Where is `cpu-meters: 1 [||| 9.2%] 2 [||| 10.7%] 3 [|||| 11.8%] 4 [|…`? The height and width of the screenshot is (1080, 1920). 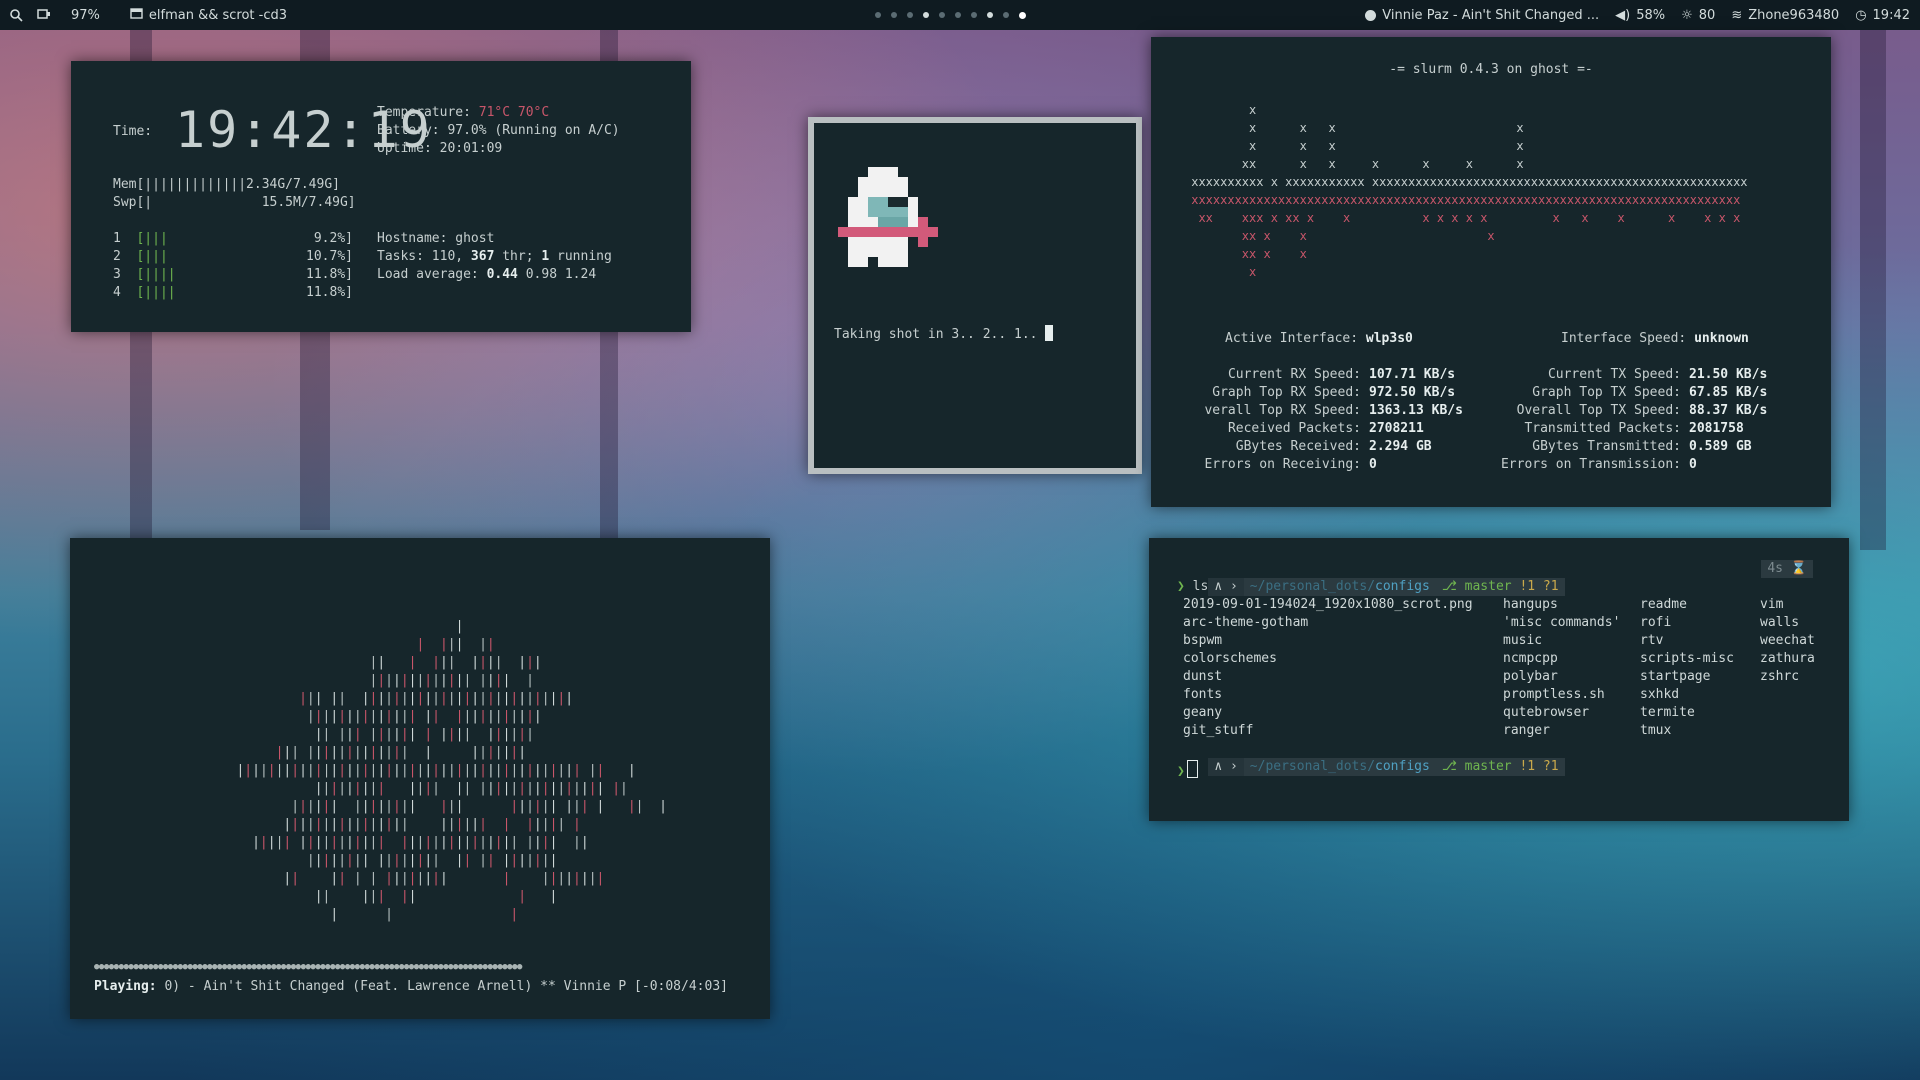
cpu-meters: 1 [||| 9.2%] 2 [||| 10.7%] 3 [|||| 11.8%] 4 [|… is located at coordinates (233, 266).